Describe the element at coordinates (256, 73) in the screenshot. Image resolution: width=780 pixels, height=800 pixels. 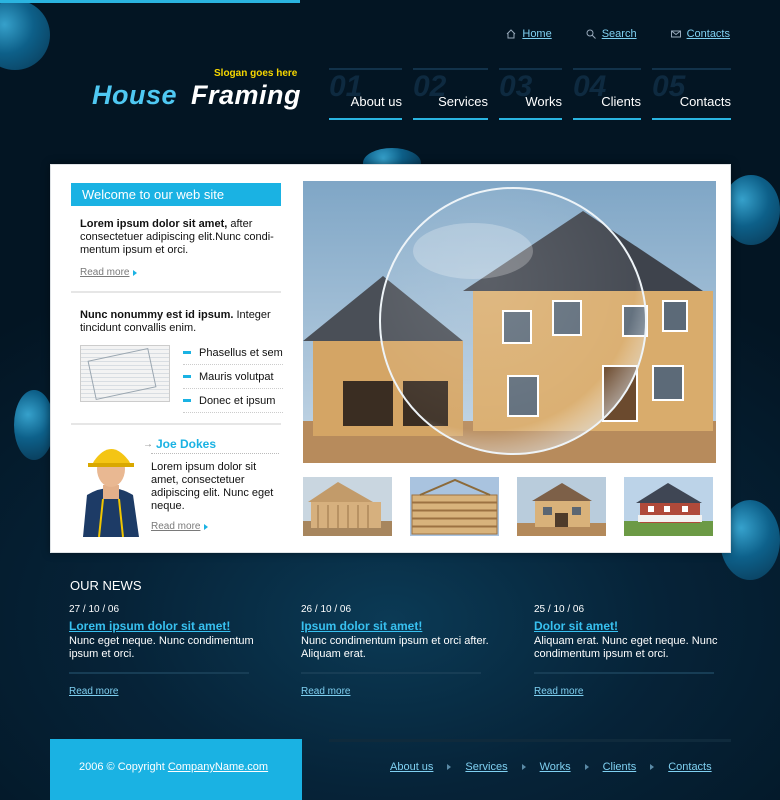
I see `slogan: Slogan goes here` at that location.